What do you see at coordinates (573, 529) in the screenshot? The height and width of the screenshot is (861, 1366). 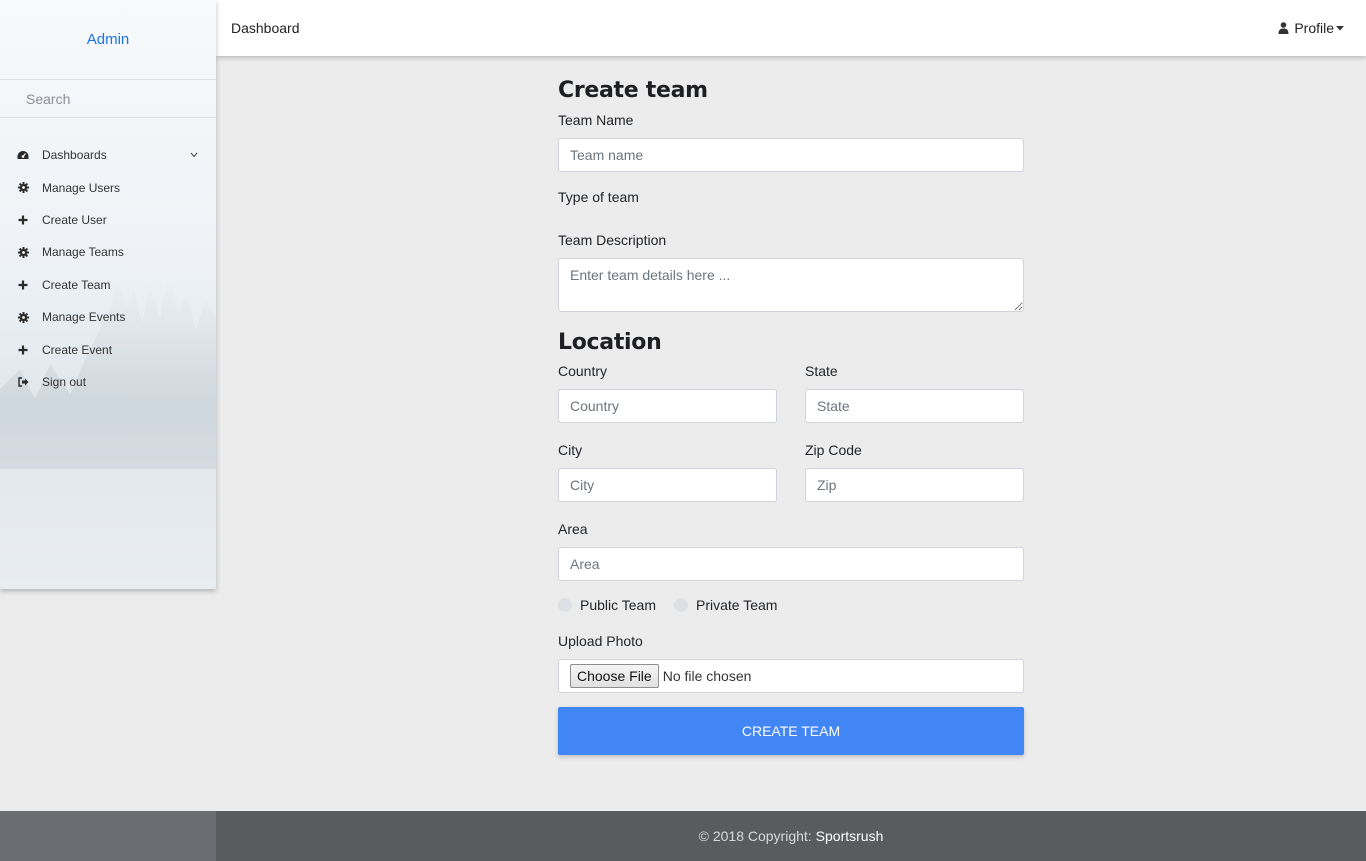 I see `area-label: Area` at bounding box center [573, 529].